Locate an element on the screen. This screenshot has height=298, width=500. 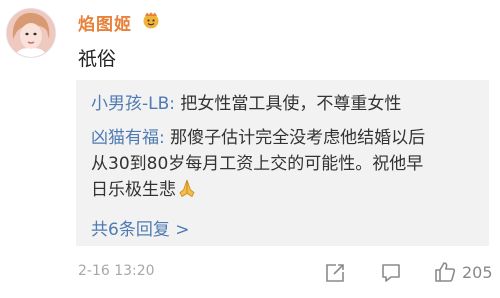
reply-text-line: 日乐极生悲 is located at coordinates (144, 190).